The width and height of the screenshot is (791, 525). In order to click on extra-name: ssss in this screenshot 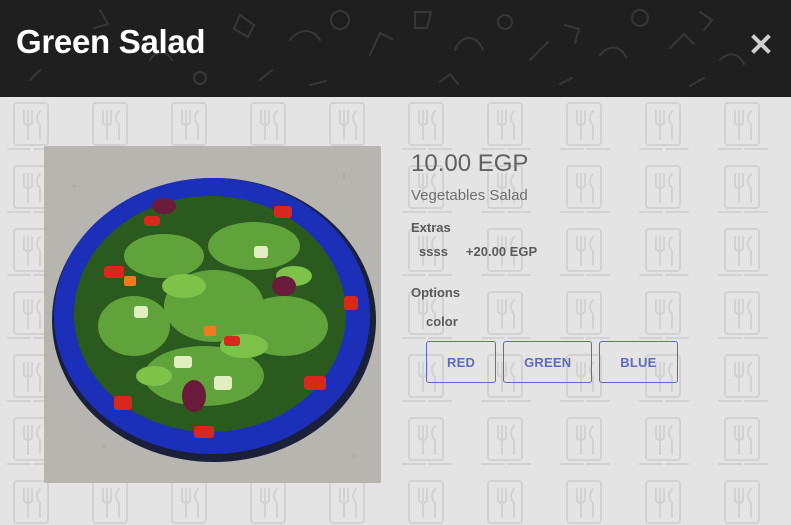, I will do `click(433, 251)`.